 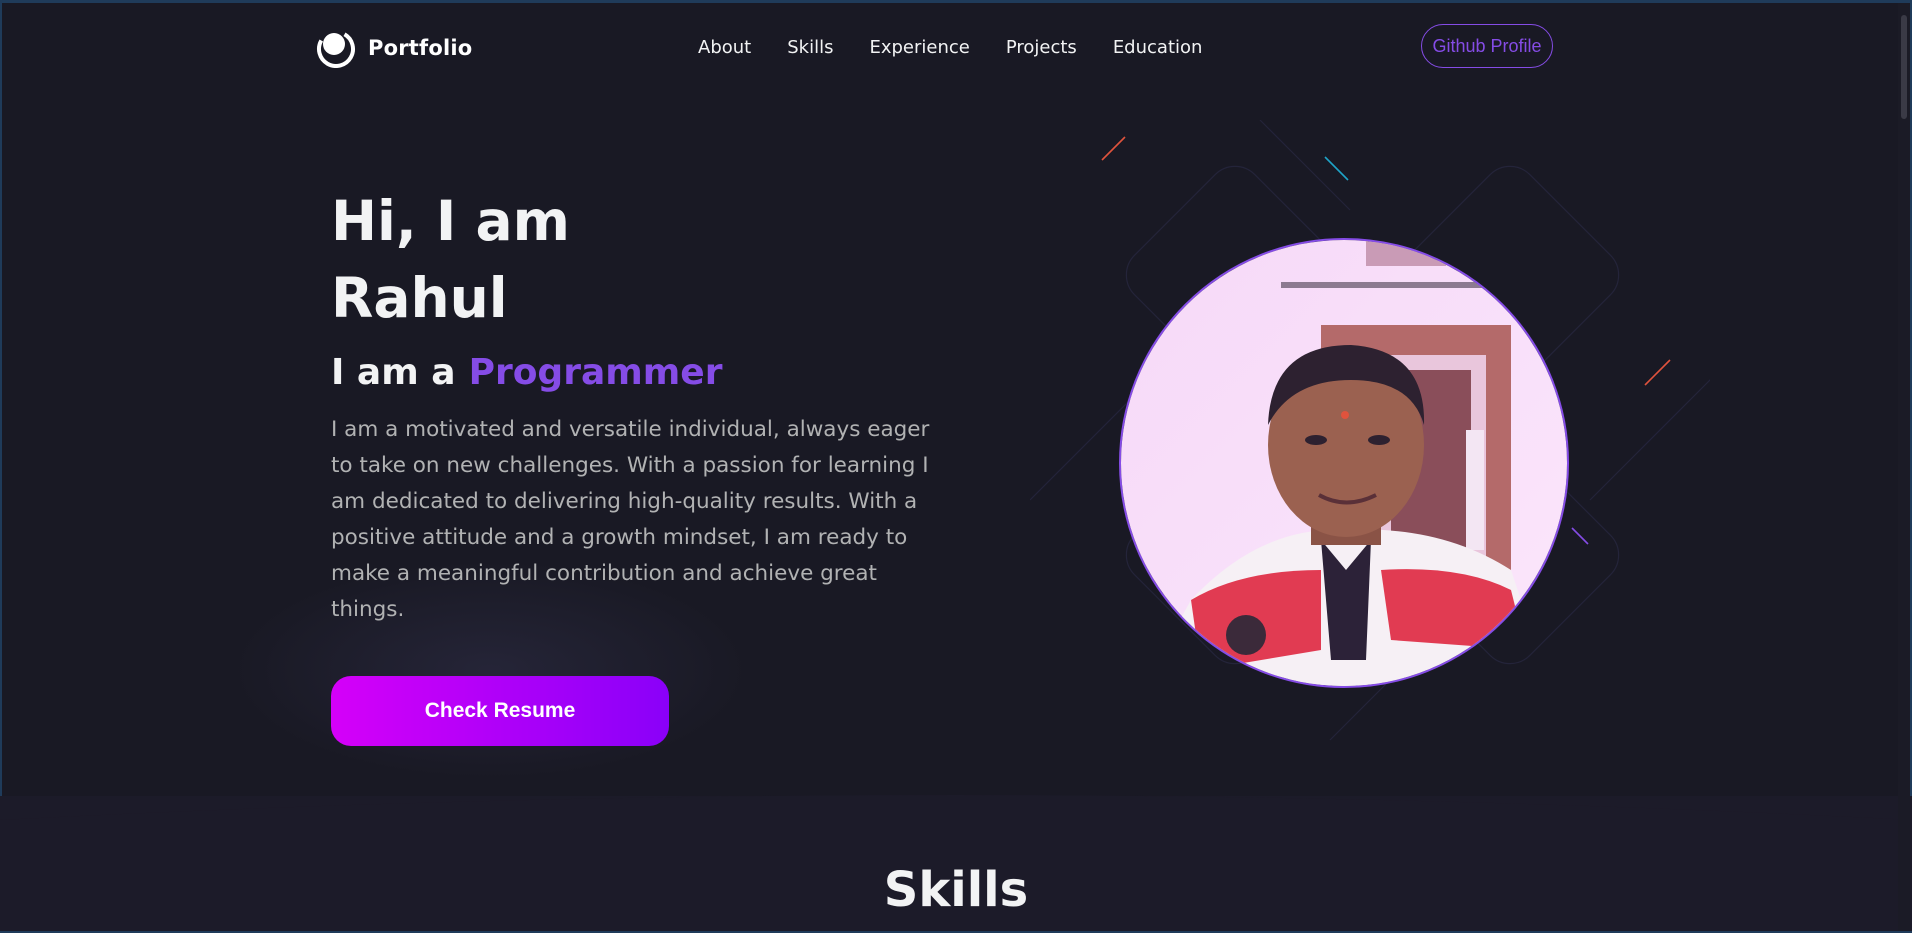 What do you see at coordinates (1158, 47) in the screenshot?
I see `nav-link-education: Education` at bounding box center [1158, 47].